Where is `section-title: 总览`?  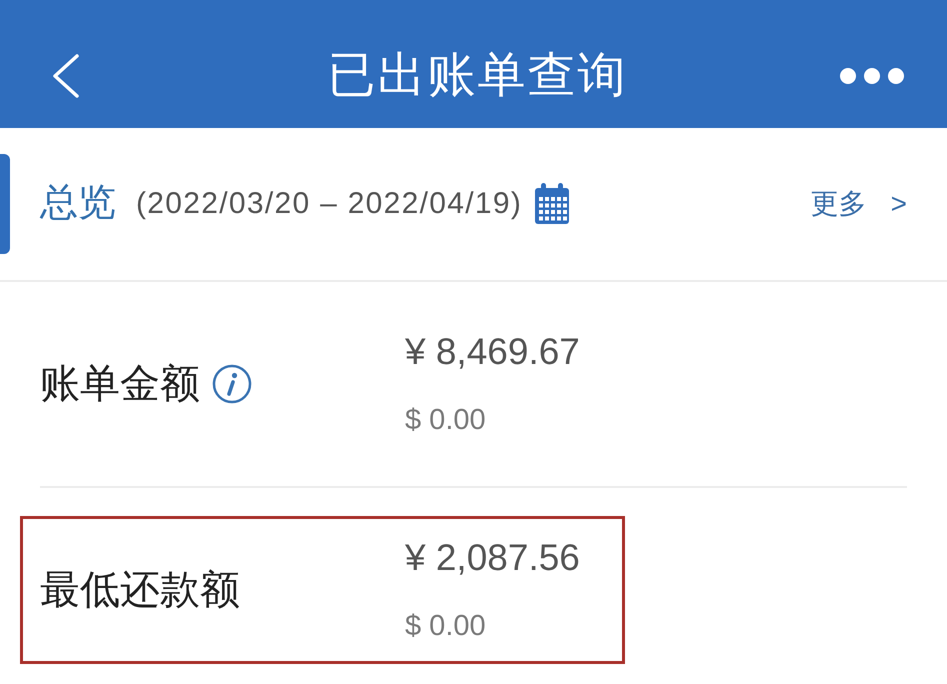
section-title: 总览 is located at coordinates (78, 203).